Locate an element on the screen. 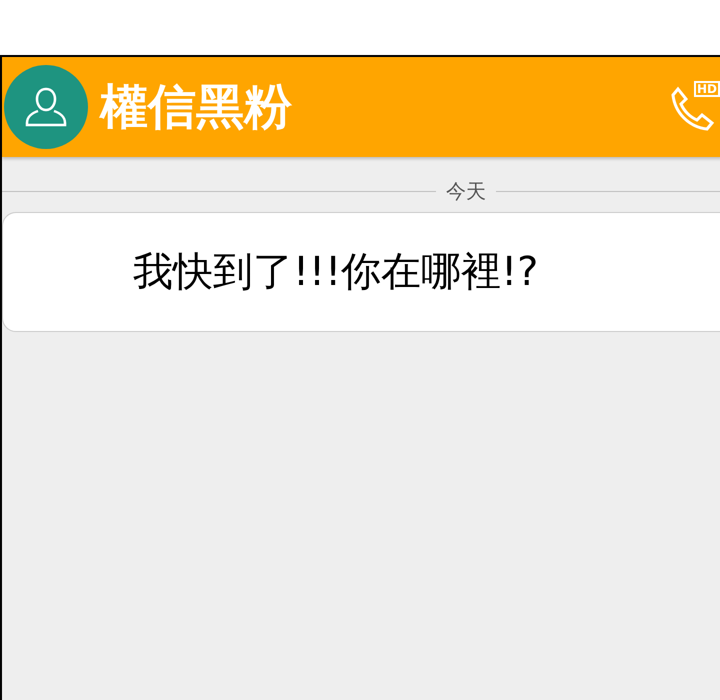 The image size is (720, 700). hd-badge: HD is located at coordinates (707, 89).